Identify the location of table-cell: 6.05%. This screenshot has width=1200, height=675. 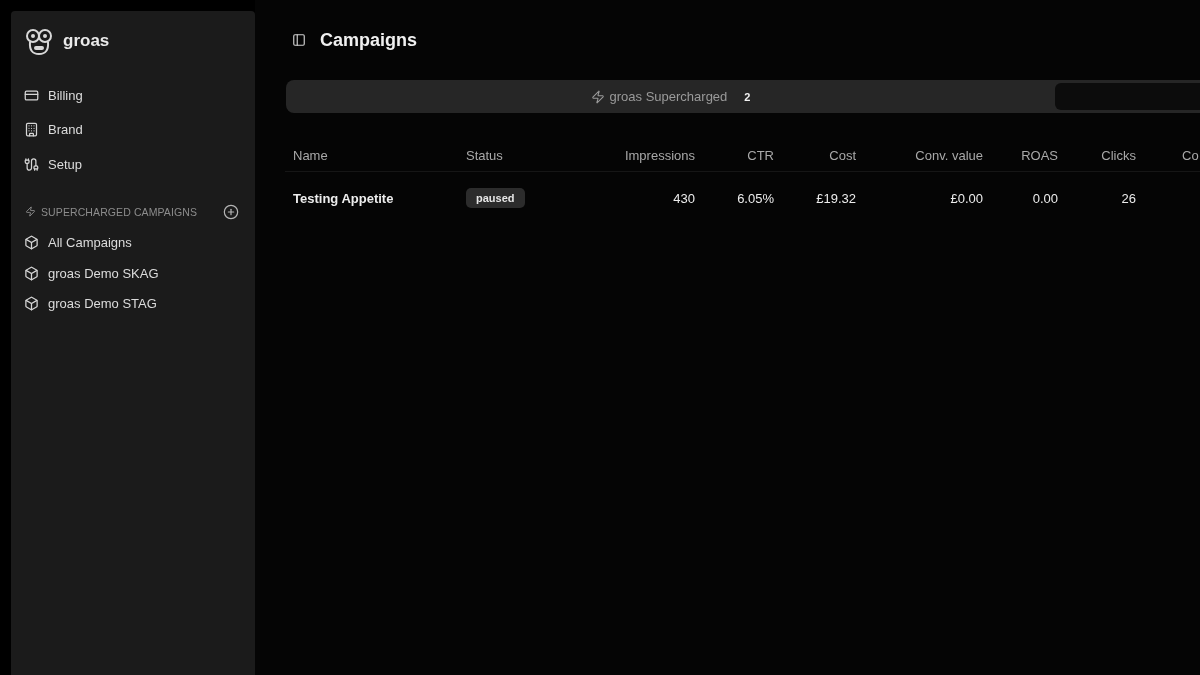
(755, 198).